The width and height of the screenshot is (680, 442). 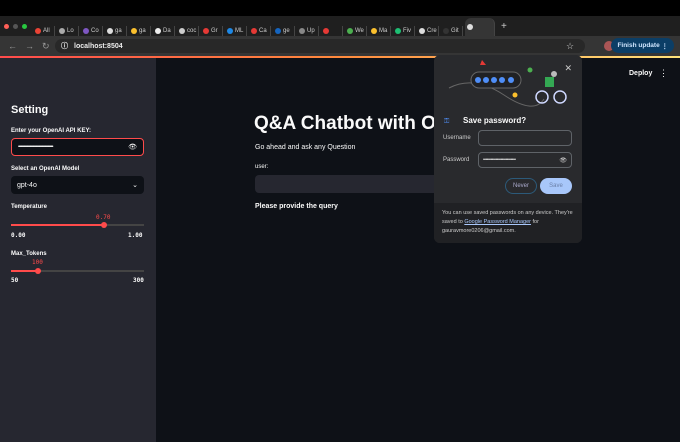 I want to click on bookmark-star-icon: ☆, so click(x=570, y=46).